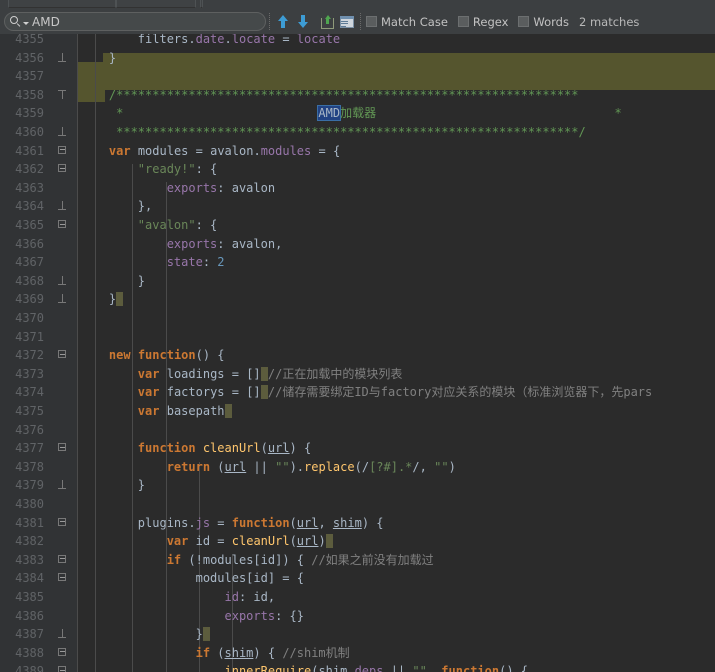 This screenshot has width=715, height=672. Describe the element at coordinates (357, 541) in the screenshot. I see `code-line: 4382 var id = cleanUrl(url)` at that location.